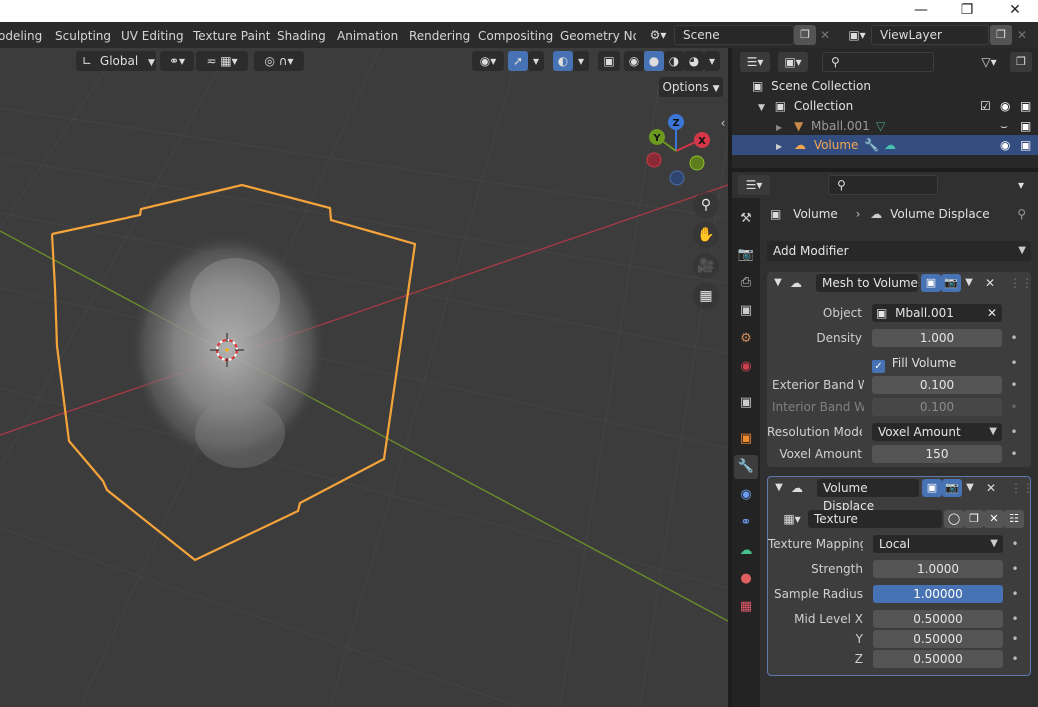 Image resolution: width=1038 pixels, height=707 pixels. What do you see at coordinates (598, 36) in the screenshot?
I see `tab-geometry-nodes: Geometry Nod` at bounding box center [598, 36].